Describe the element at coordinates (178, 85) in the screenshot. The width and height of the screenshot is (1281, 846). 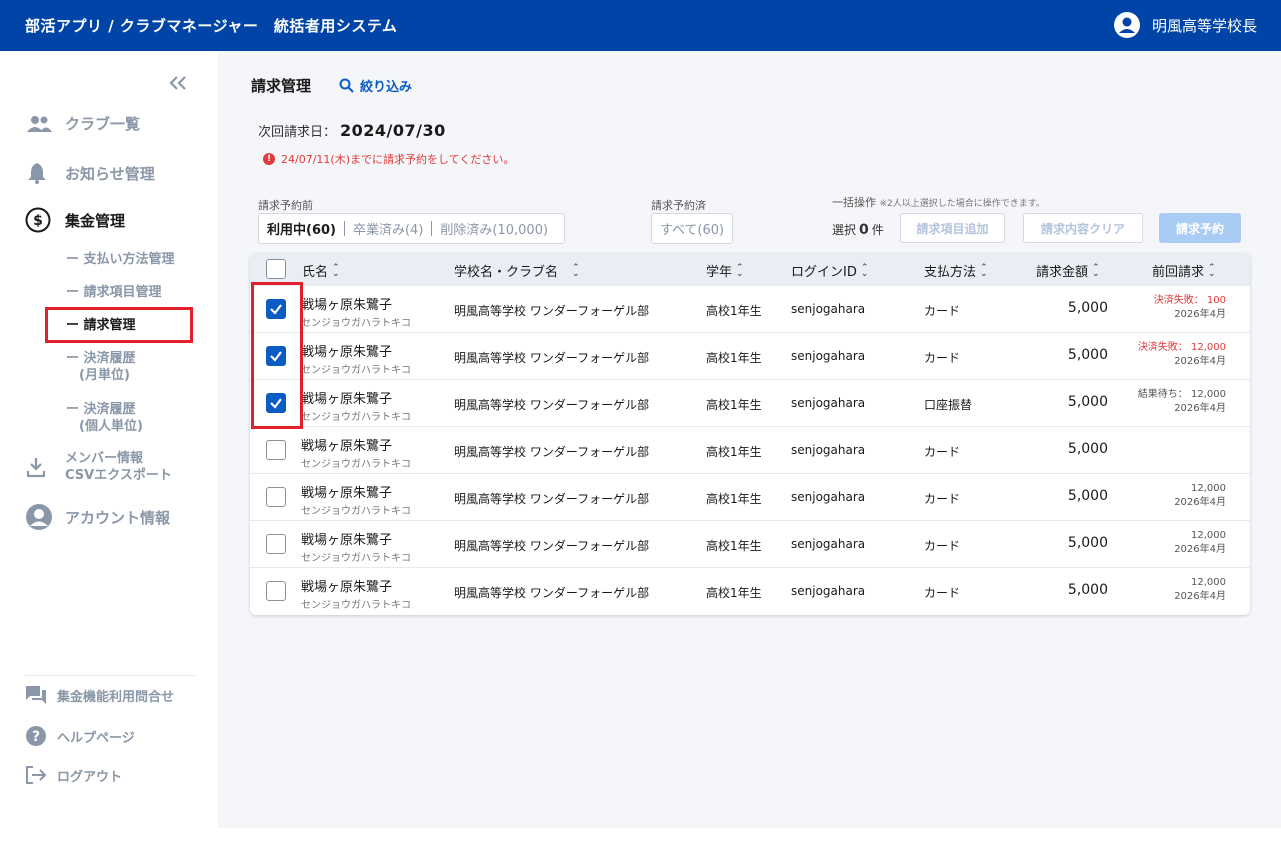
I see `collapse-sidebar-button` at that location.